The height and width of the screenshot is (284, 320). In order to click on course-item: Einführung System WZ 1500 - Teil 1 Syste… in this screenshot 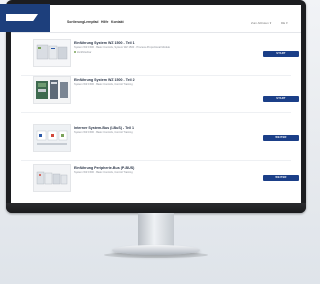, I will do `click(160, 56)`.